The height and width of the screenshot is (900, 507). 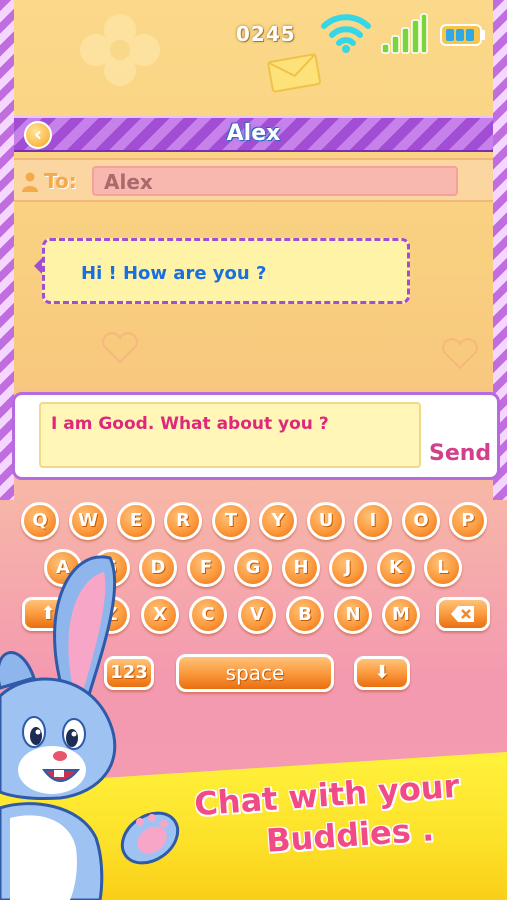 I want to click on key-y: Y, so click(x=278, y=521).